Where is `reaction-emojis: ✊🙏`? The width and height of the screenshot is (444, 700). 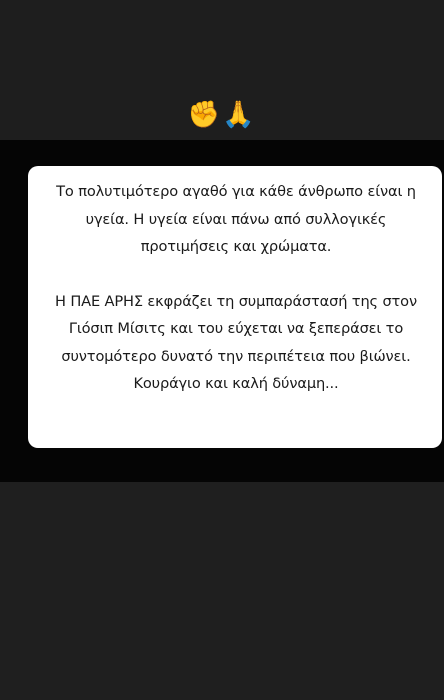
reaction-emojis: ✊🙏 is located at coordinates (222, 115).